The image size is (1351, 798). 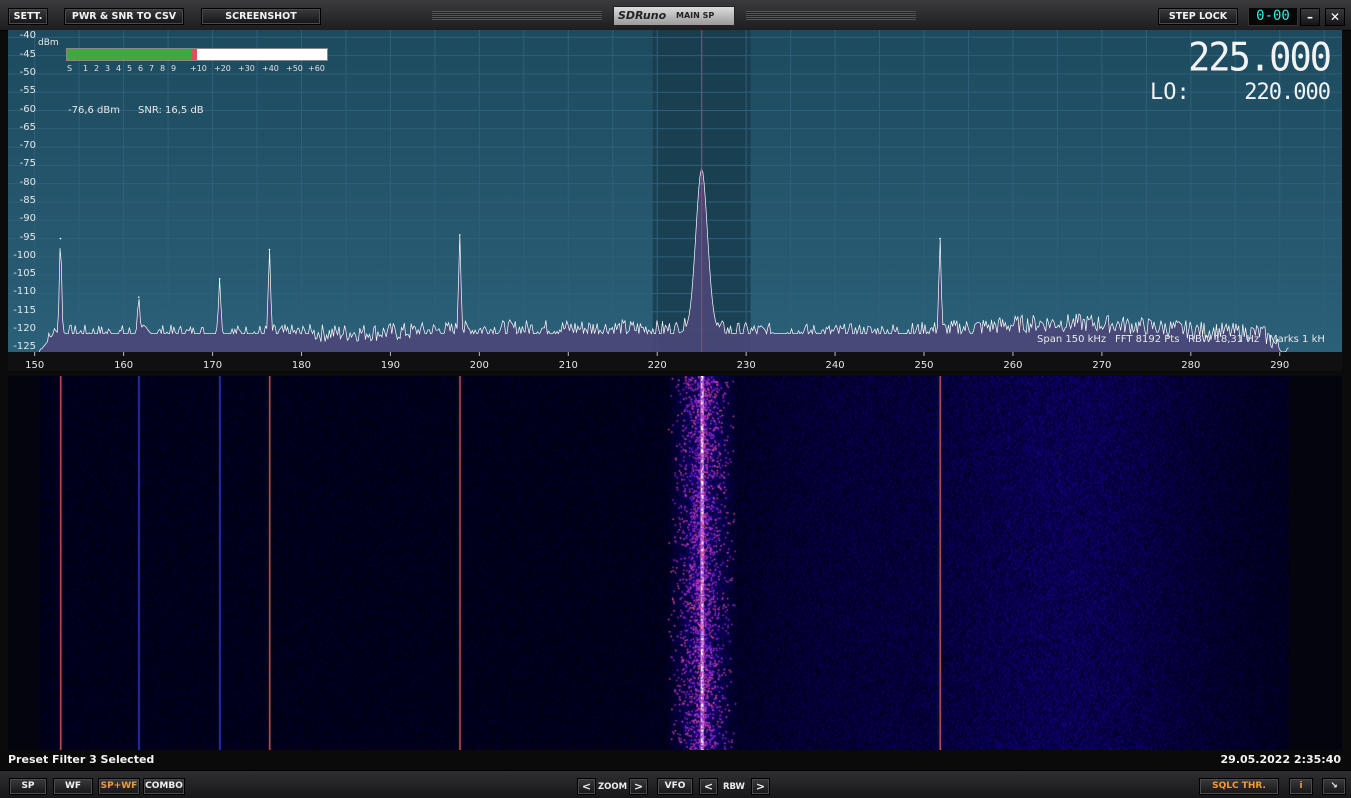 What do you see at coordinates (24, 347) in the screenshot?
I see `y-tick-label: -125` at bounding box center [24, 347].